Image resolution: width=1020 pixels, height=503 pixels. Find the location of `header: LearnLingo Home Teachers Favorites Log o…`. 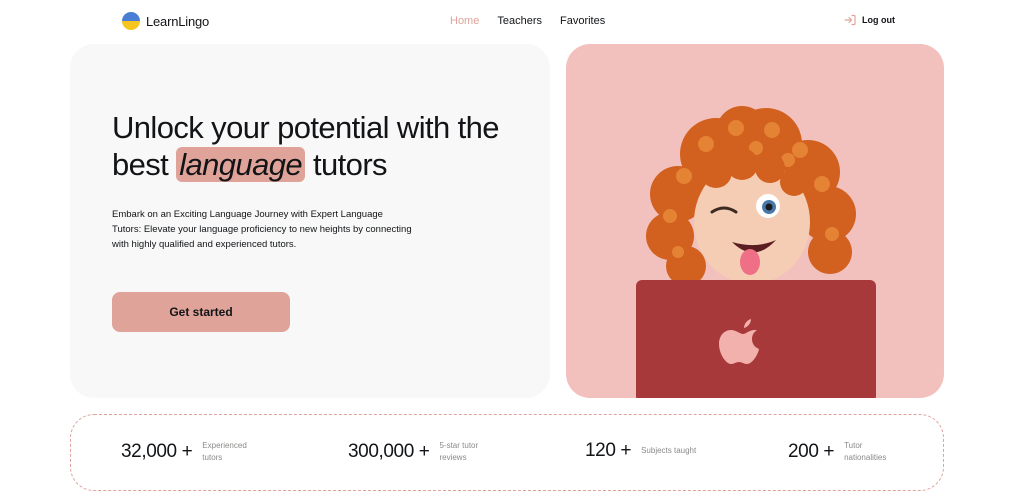

header: LearnLingo Home Teachers Favorites Log o… is located at coordinates (510, 22).